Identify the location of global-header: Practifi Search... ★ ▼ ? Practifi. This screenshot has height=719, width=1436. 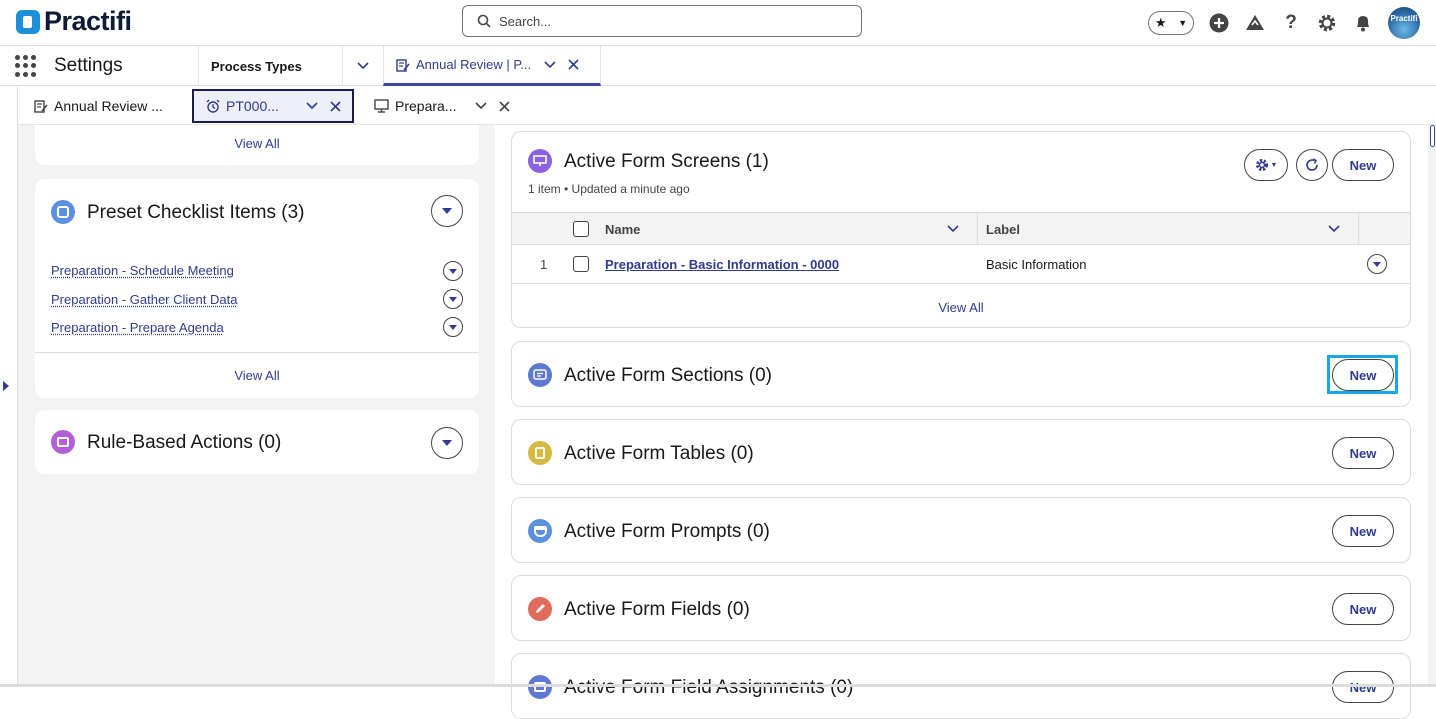
(718, 23).